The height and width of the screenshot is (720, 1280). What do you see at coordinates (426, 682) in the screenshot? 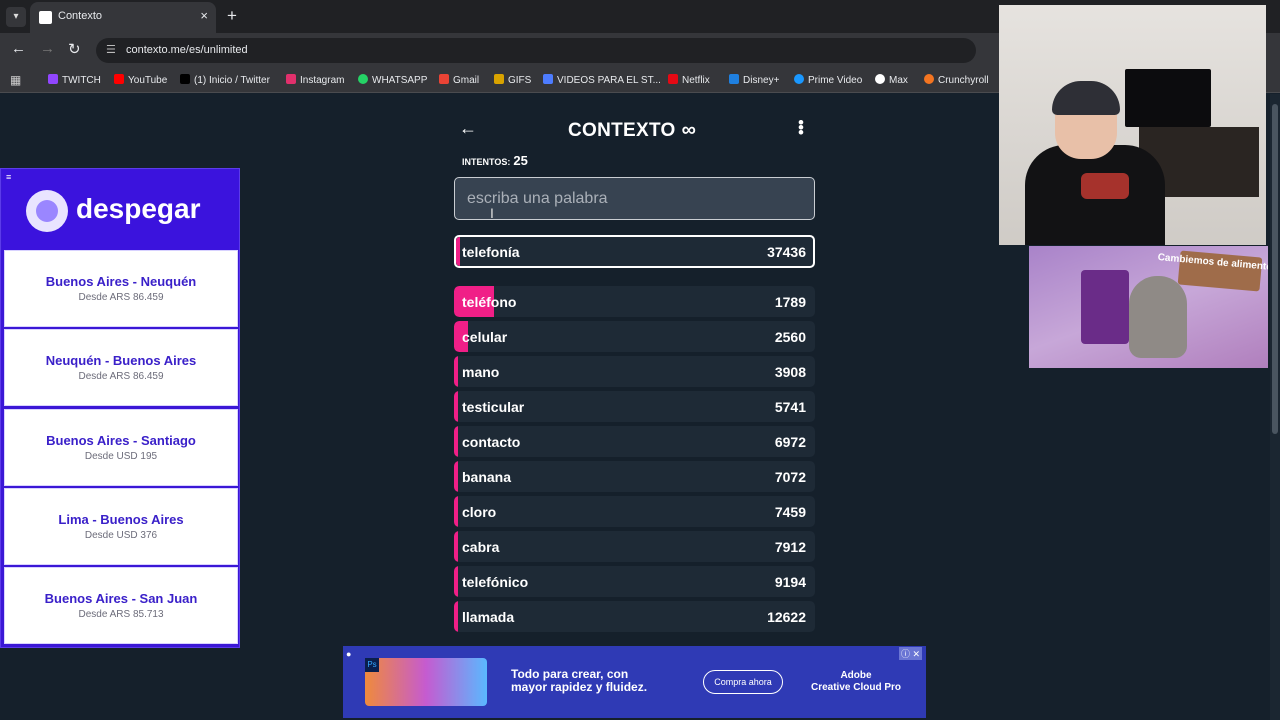
I see `ad-artwork` at bounding box center [426, 682].